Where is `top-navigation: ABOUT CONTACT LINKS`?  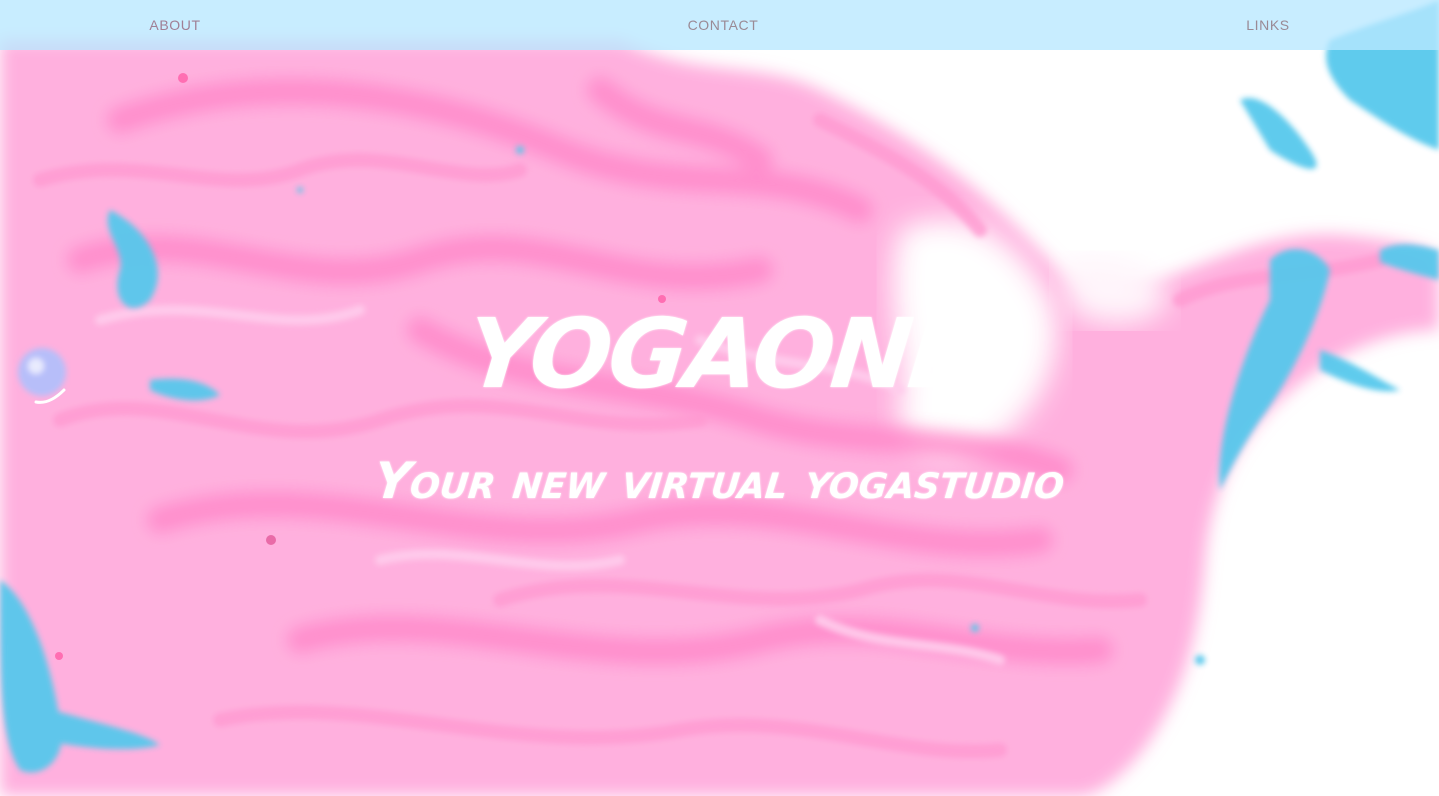
top-navigation: ABOUT CONTACT LINKS is located at coordinates (719, 25).